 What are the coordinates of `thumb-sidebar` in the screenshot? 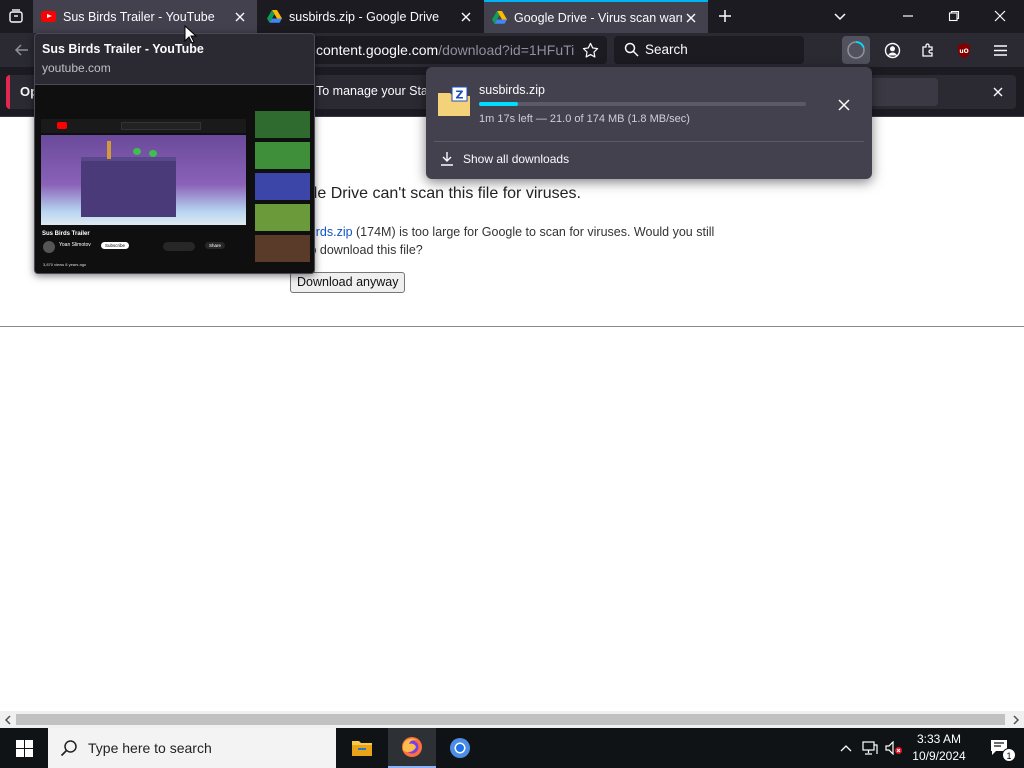 It's located at (282, 192).